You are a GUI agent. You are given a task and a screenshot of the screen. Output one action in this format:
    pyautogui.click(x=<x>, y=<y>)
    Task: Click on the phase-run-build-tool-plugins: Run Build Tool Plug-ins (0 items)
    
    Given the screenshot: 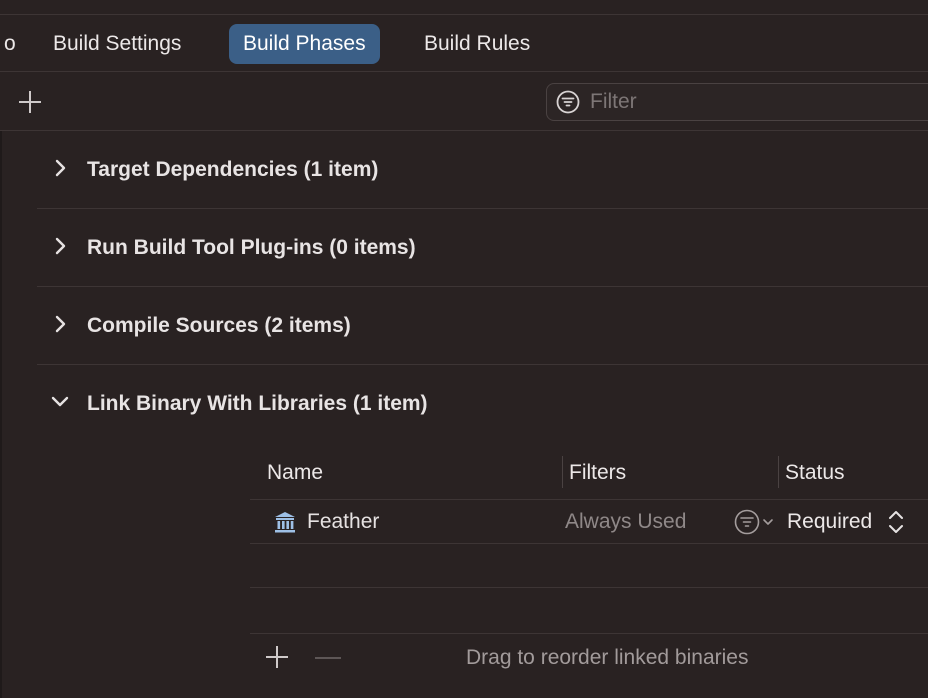 What is the action you would take?
    pyautogui.click(x=482, y=248)
    